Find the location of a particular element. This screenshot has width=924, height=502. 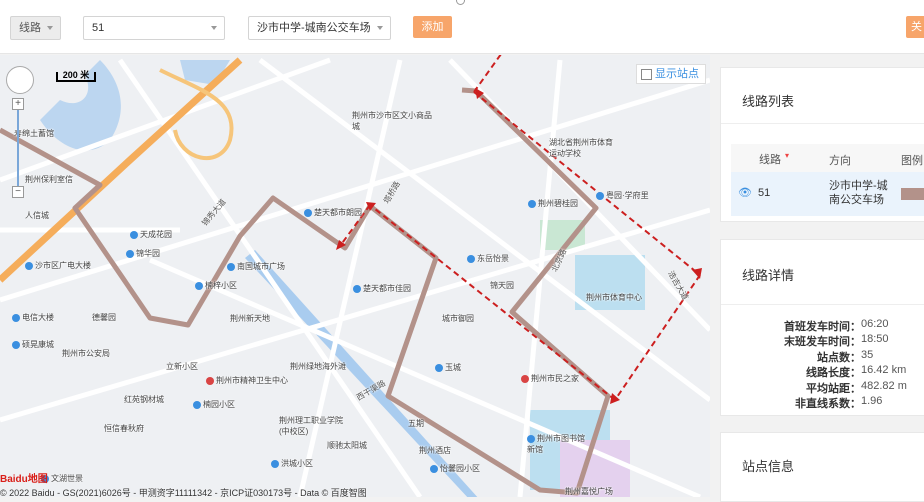

add-button: 添加 is located at coordinates (432, 27).